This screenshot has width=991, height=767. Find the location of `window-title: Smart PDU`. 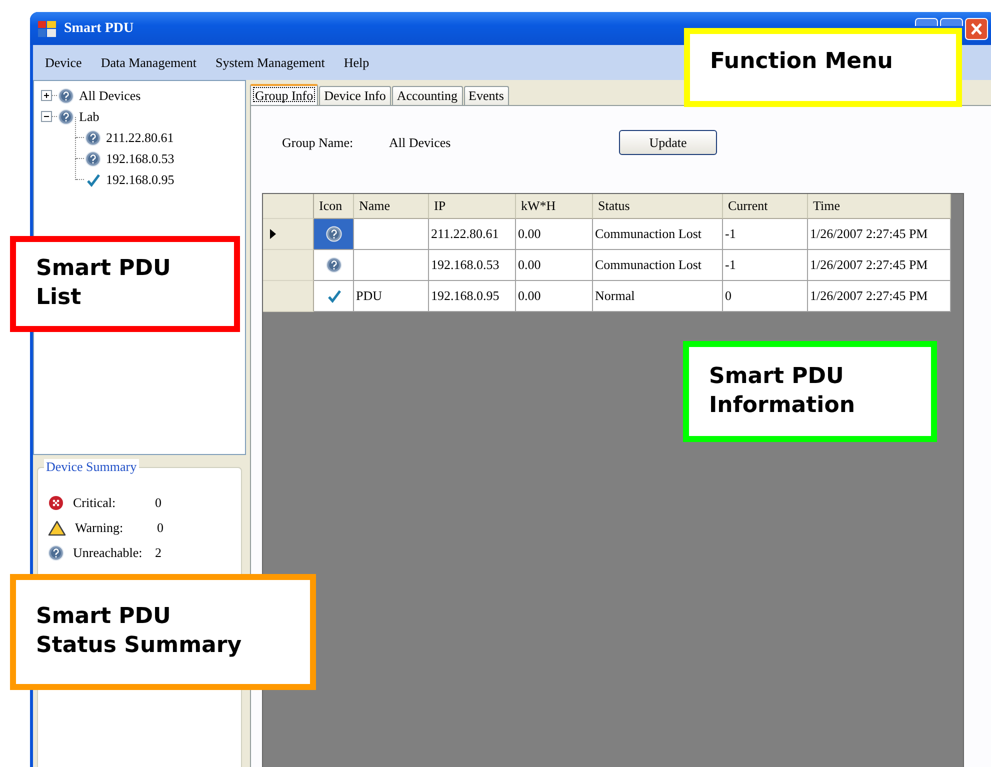

window-title: Smart PDU is located at coordinates (99, 28).